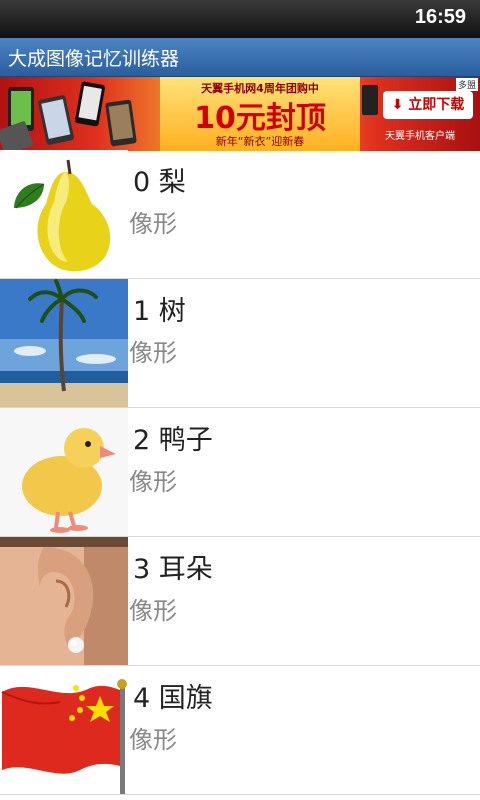  I want to click on ad-phones-graphic-right, so click(370, 100).